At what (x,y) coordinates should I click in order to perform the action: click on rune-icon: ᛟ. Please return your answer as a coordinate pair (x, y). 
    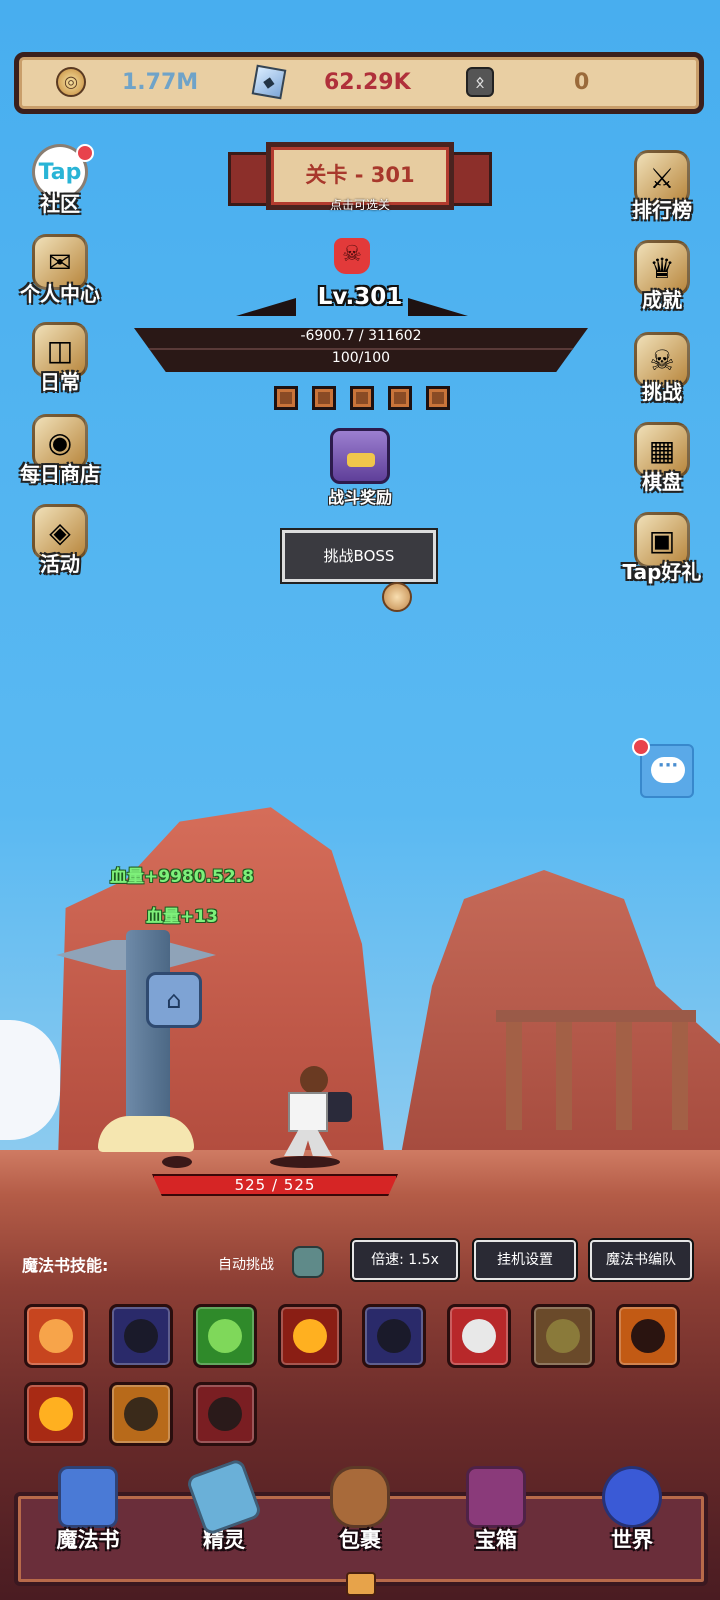
    Looking at the image, I should click on (480, 82).